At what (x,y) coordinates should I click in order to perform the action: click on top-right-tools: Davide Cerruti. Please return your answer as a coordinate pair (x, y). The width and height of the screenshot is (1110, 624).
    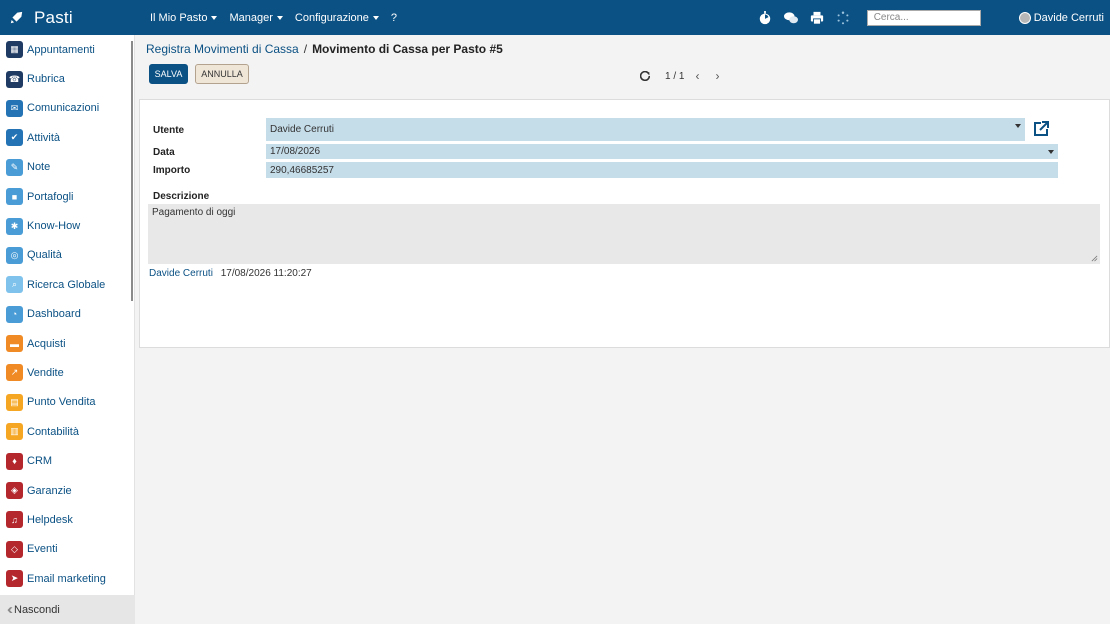
    Looking at the image, I should click on (933, 17).